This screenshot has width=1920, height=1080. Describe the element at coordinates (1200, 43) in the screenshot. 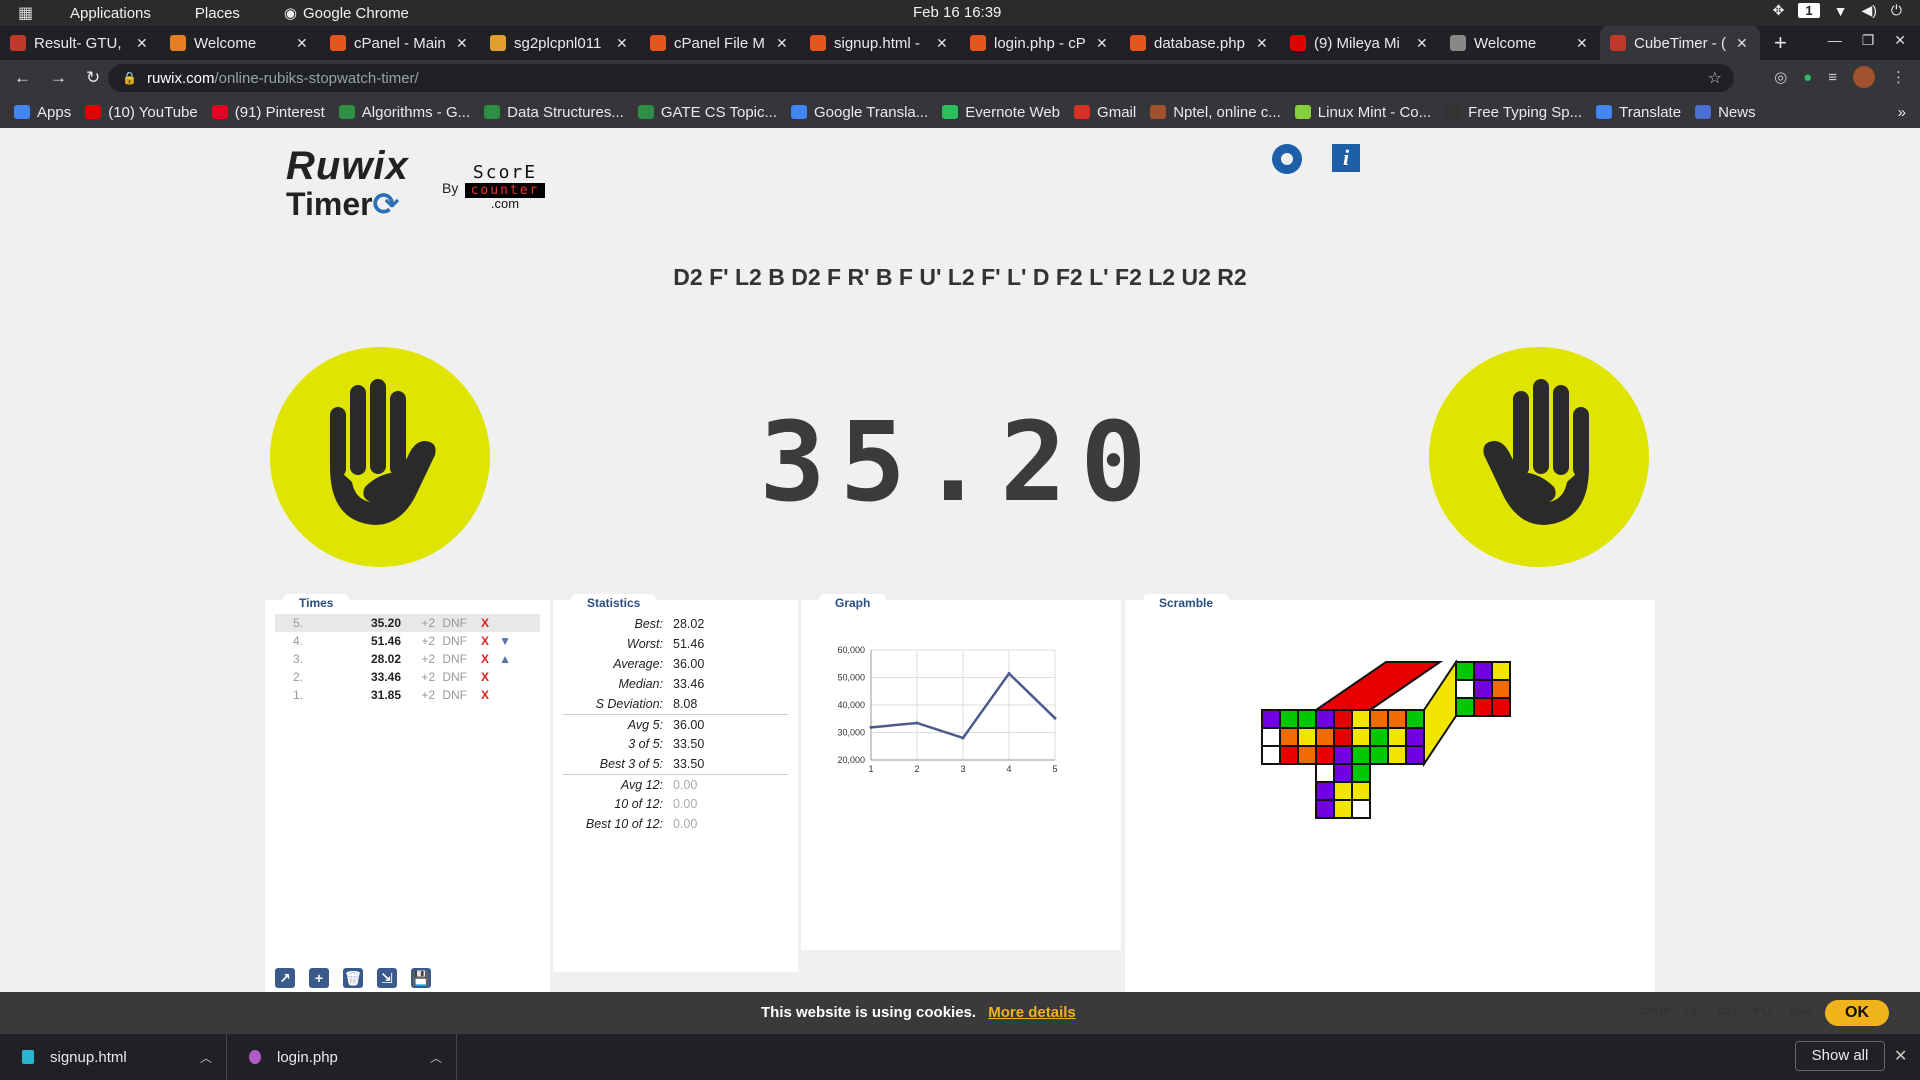

I see `browser-tab: database.php ✕` at that location.